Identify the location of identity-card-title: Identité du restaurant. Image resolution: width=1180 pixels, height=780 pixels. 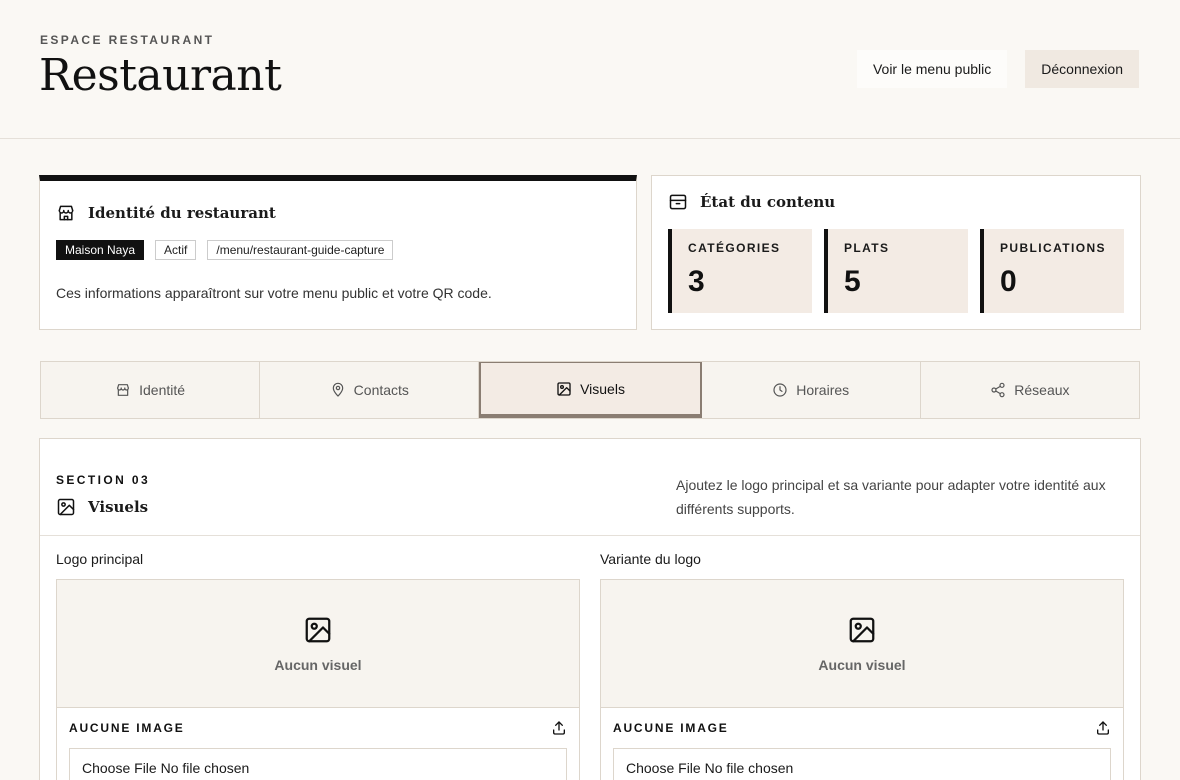
(166, 213).